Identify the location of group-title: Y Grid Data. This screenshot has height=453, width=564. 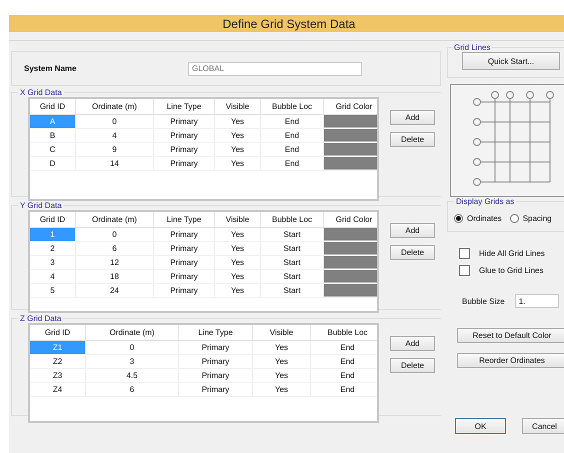
(41, 205).